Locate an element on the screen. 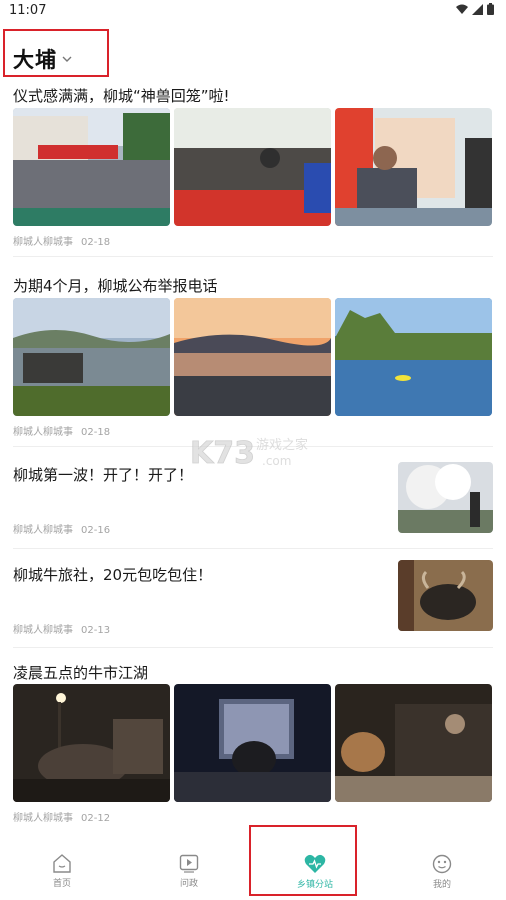 This screenshot has width=506, height=900. tab-wenzheng: 问政 is located at coordinates (189, 871).